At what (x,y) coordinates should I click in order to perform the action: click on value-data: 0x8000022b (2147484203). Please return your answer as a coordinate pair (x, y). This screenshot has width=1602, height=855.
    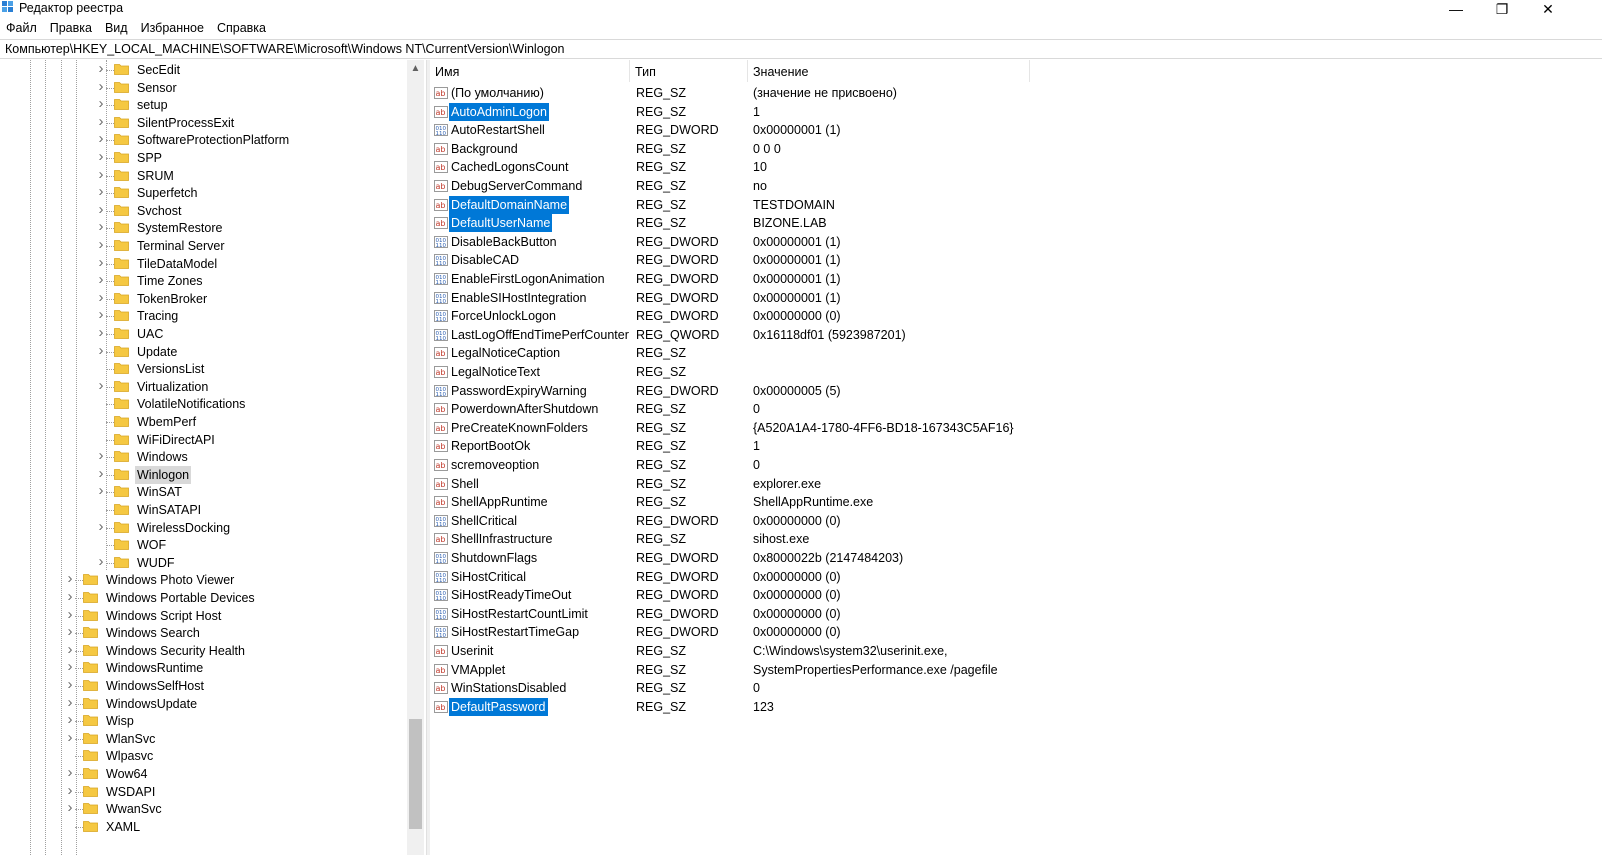
    Looking at the image, I should click on (828, 558).